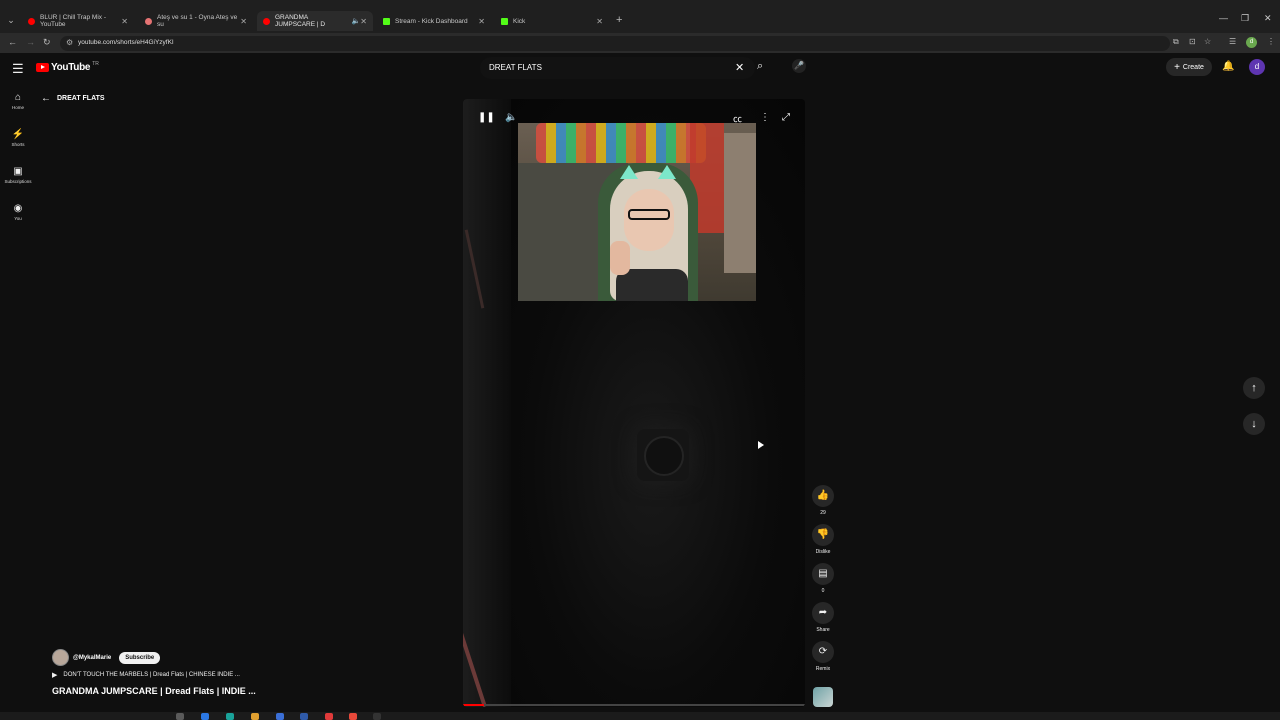  What do you see at coordinates (823, 669) in the screenshot?
I see `remix-label: Remix` at bounding box center [823, 669].